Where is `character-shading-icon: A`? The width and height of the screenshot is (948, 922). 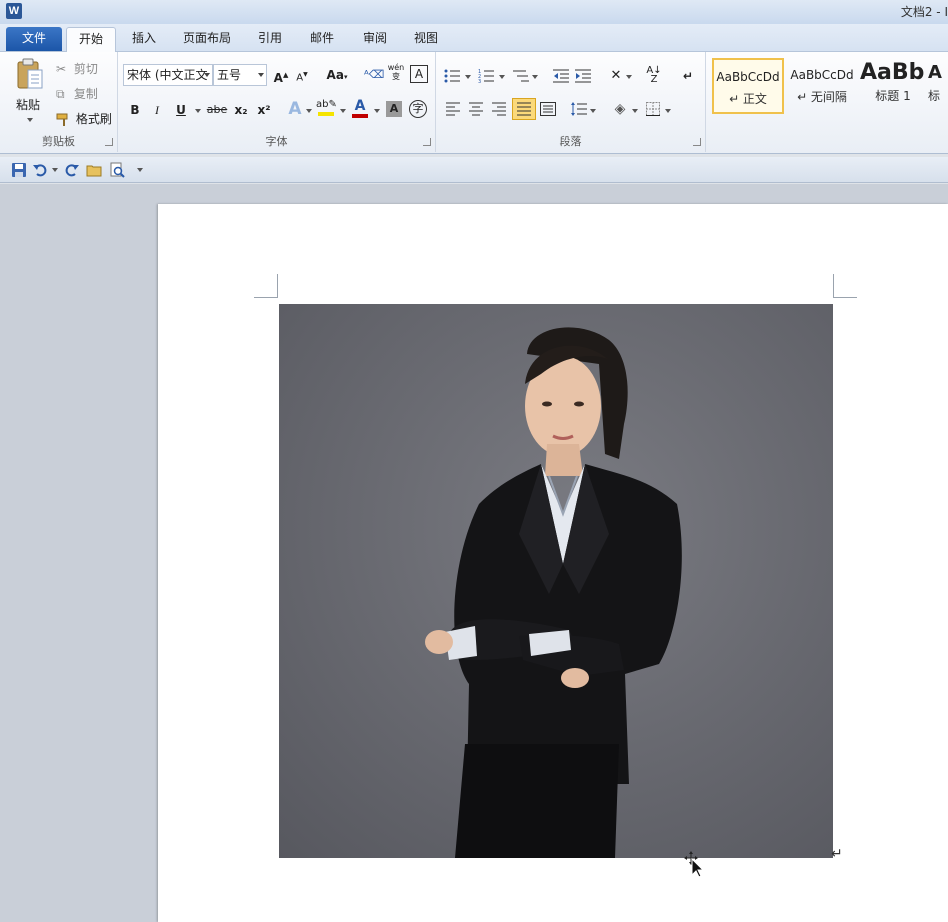 character-shading-icon: A is located at coordinates (394, 108).